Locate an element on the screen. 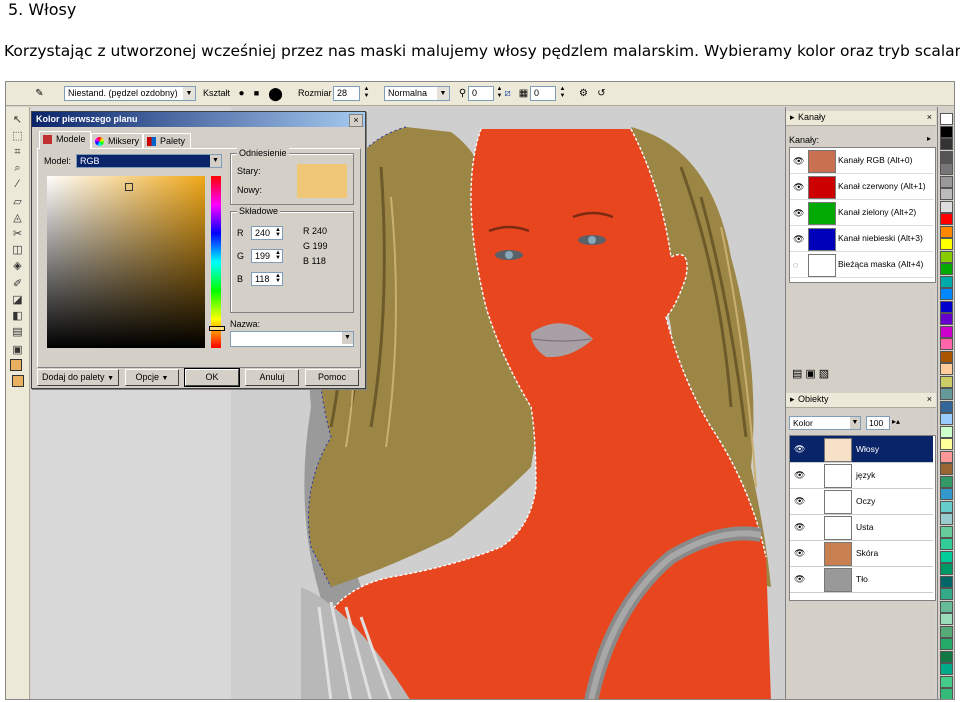 The width and height of the screenshot is (960, 702). g-input: 199 ▲ ▼ is located at coordinates (267, 256).